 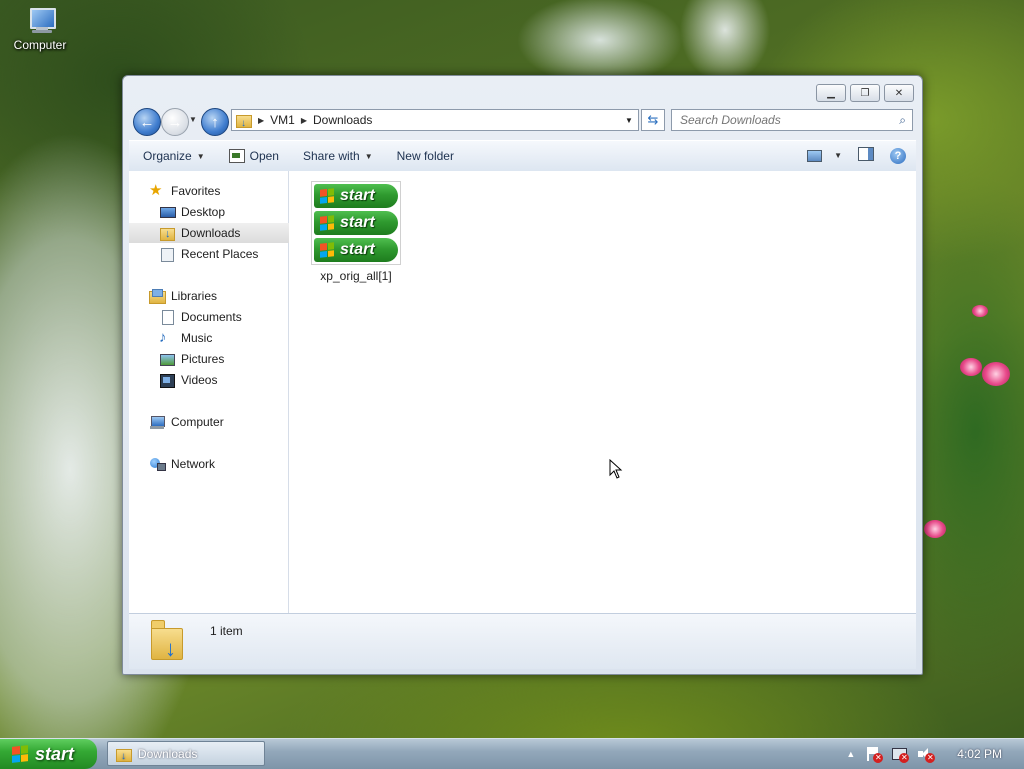 I want to click on minimize-button: ▁, so click(x=831, y=93).